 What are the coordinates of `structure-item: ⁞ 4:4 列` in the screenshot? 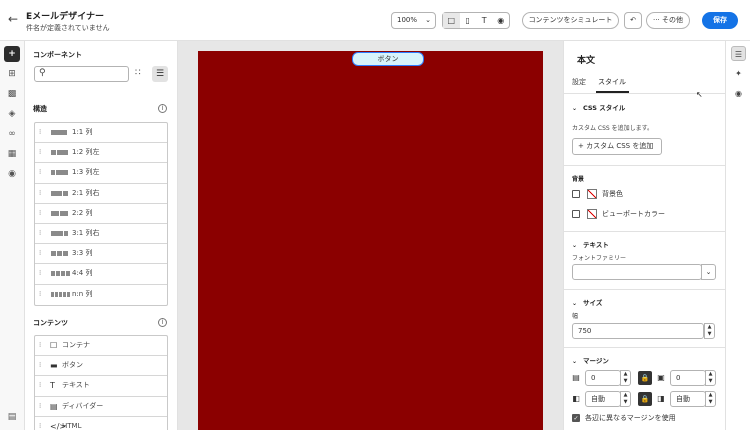 It's located at (101, 274).